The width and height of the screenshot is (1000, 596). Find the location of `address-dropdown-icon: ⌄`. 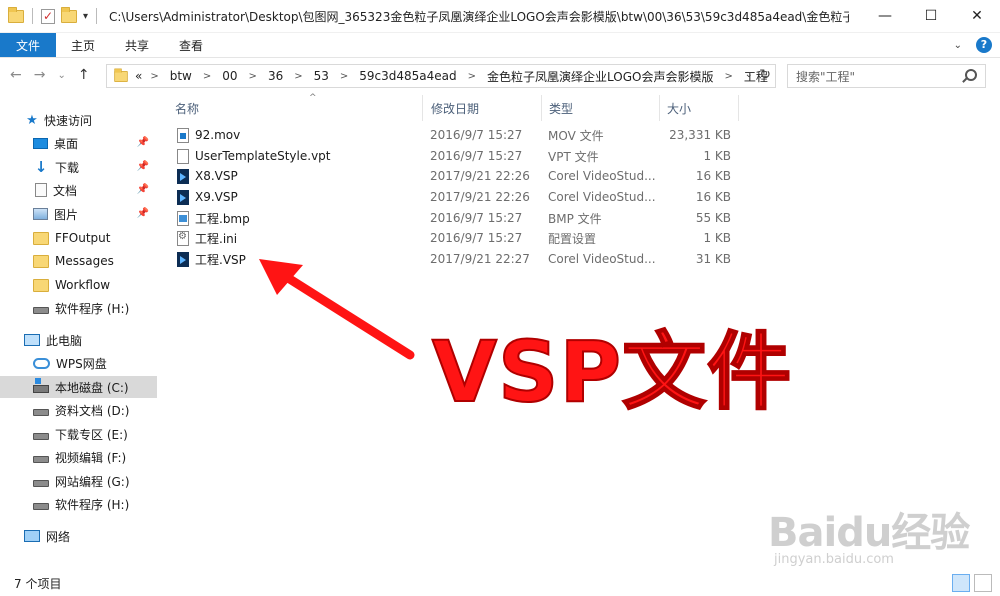

address-dropdown-icon: ⌄ is located at coordinates (749, 74).